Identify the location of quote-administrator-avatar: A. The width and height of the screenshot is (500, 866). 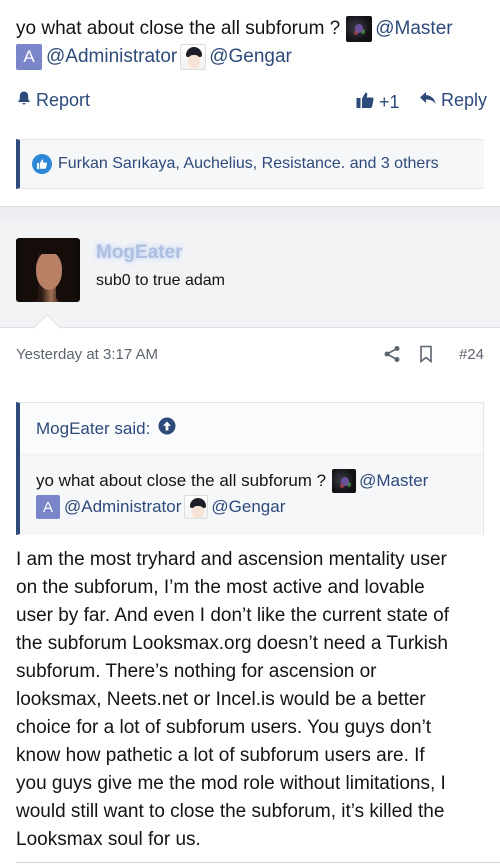
(48, 507).